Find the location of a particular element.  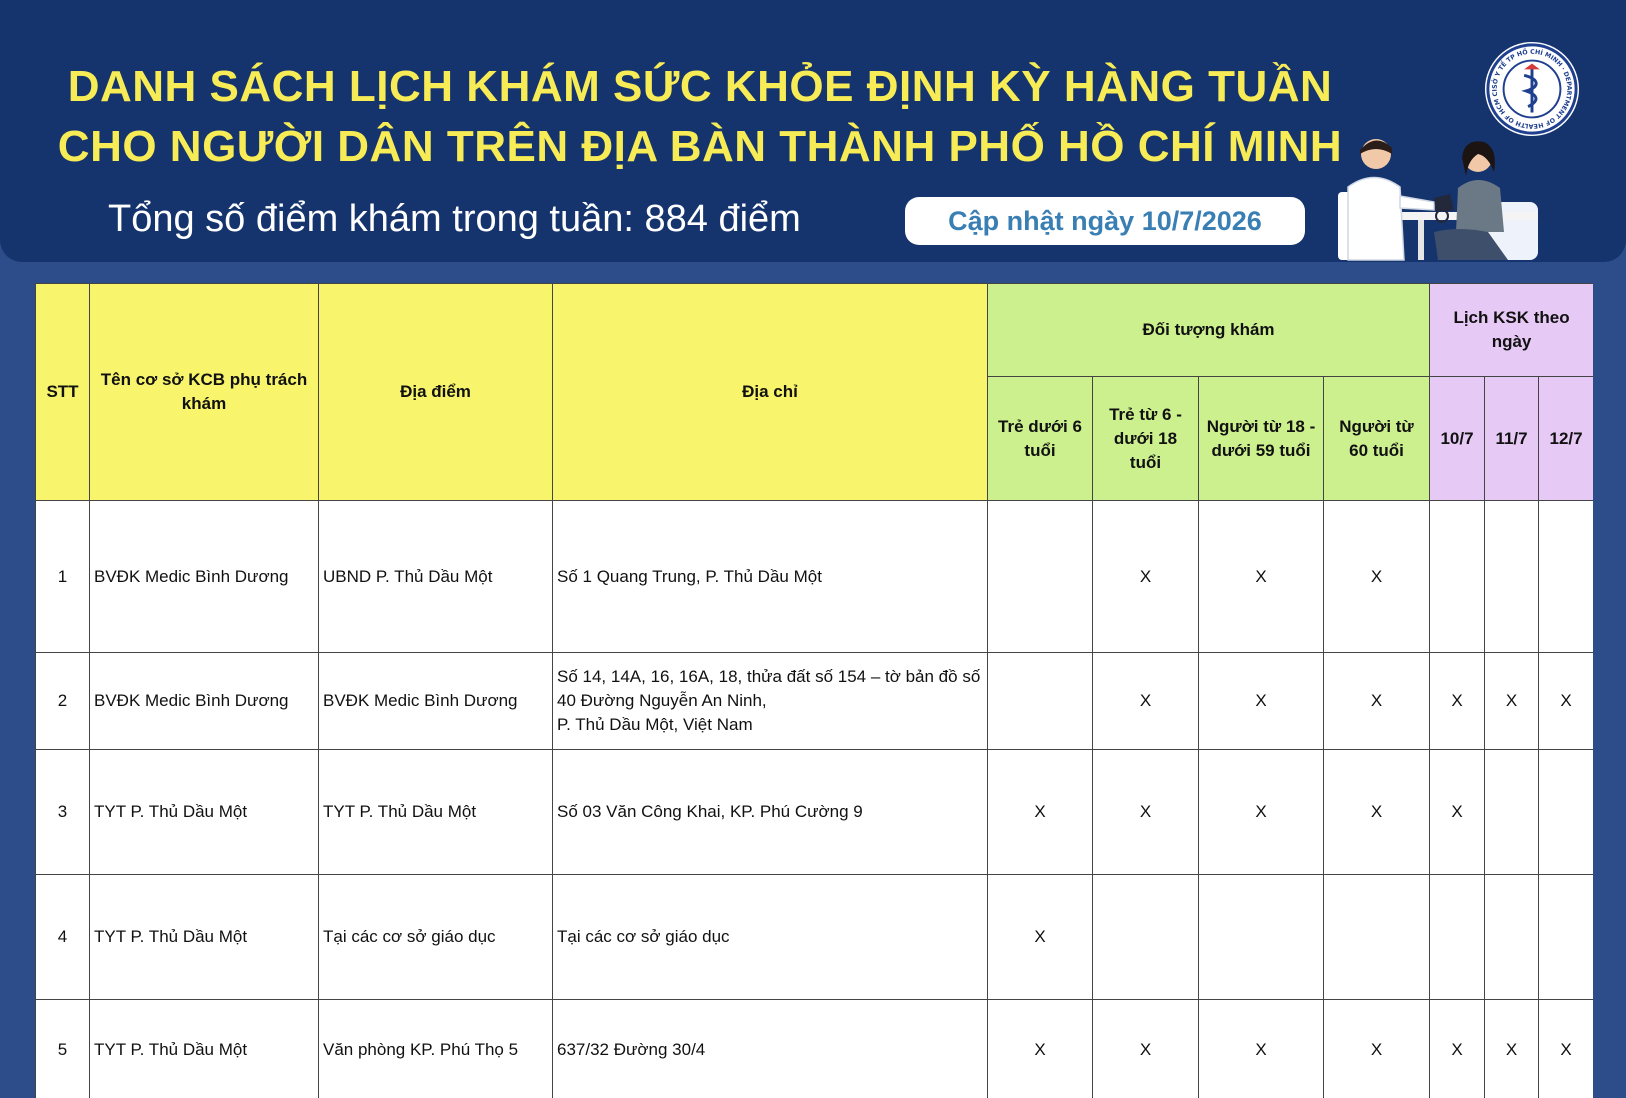

header-target-18-59: Người từ 18 - dưới 59 tuổi is located at coordinates (1261, 438).